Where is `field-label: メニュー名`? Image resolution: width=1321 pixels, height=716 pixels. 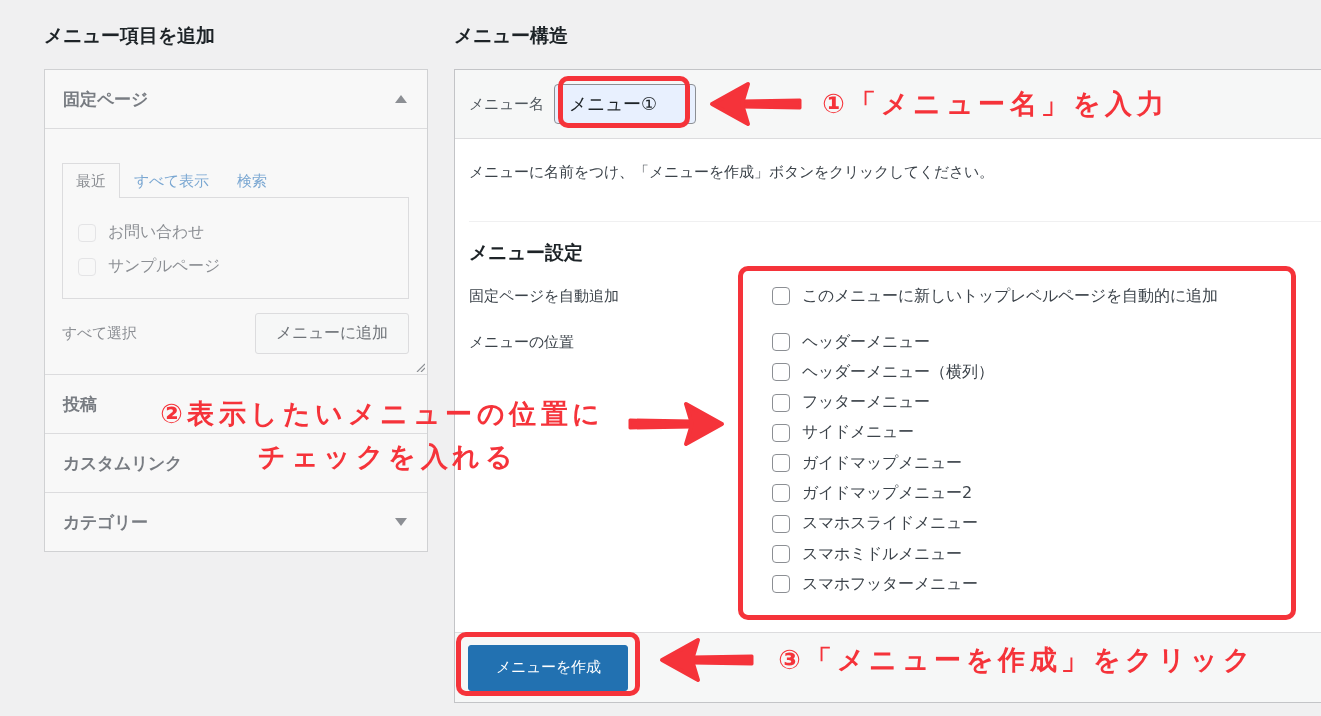 field-label: メニュー名 is located at coordinates (506, 104).